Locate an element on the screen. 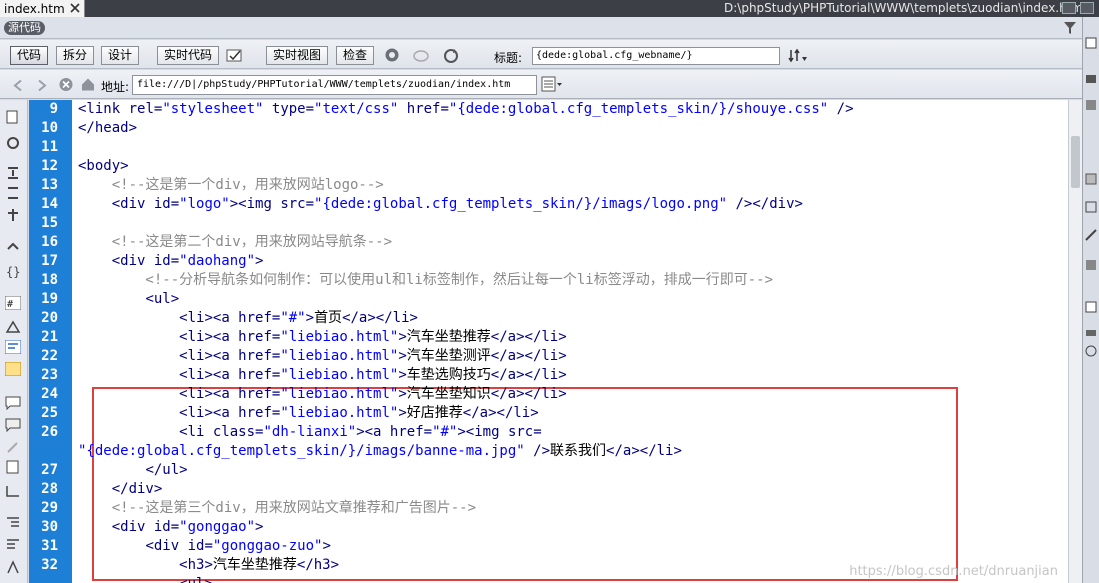  line-number: 14 is located at coordinates (49, 204).